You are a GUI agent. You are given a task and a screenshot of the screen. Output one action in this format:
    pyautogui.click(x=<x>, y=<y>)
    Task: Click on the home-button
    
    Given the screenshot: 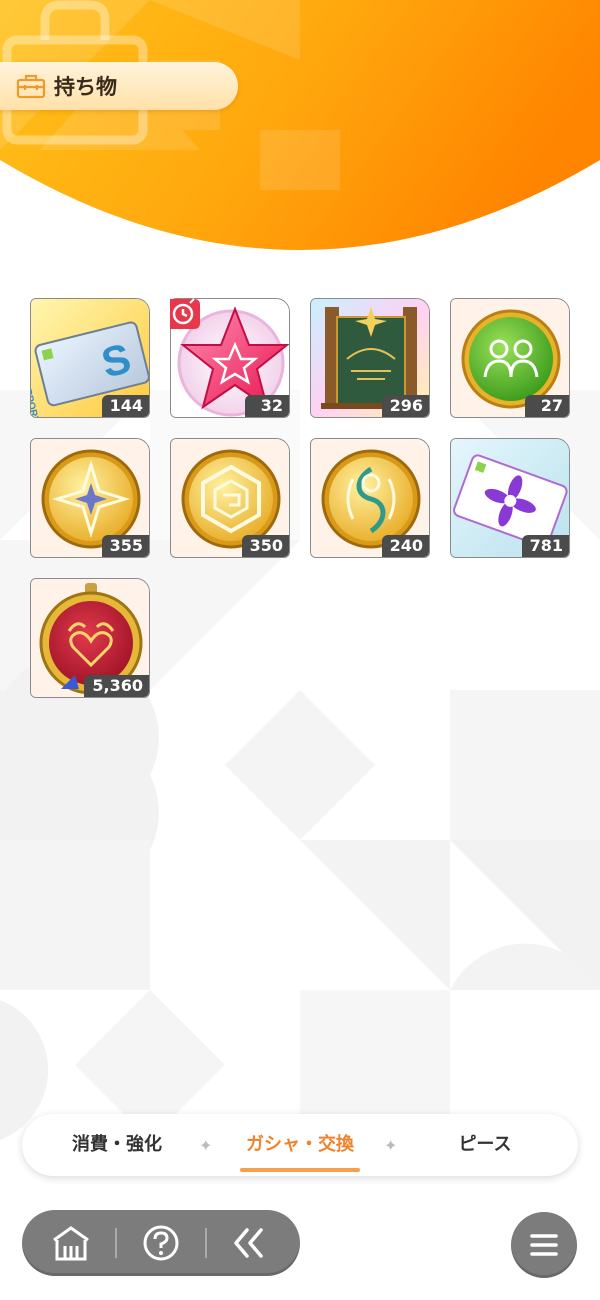 What is the action you would take?
    pyautogui.click(x=71, y=1243)
    